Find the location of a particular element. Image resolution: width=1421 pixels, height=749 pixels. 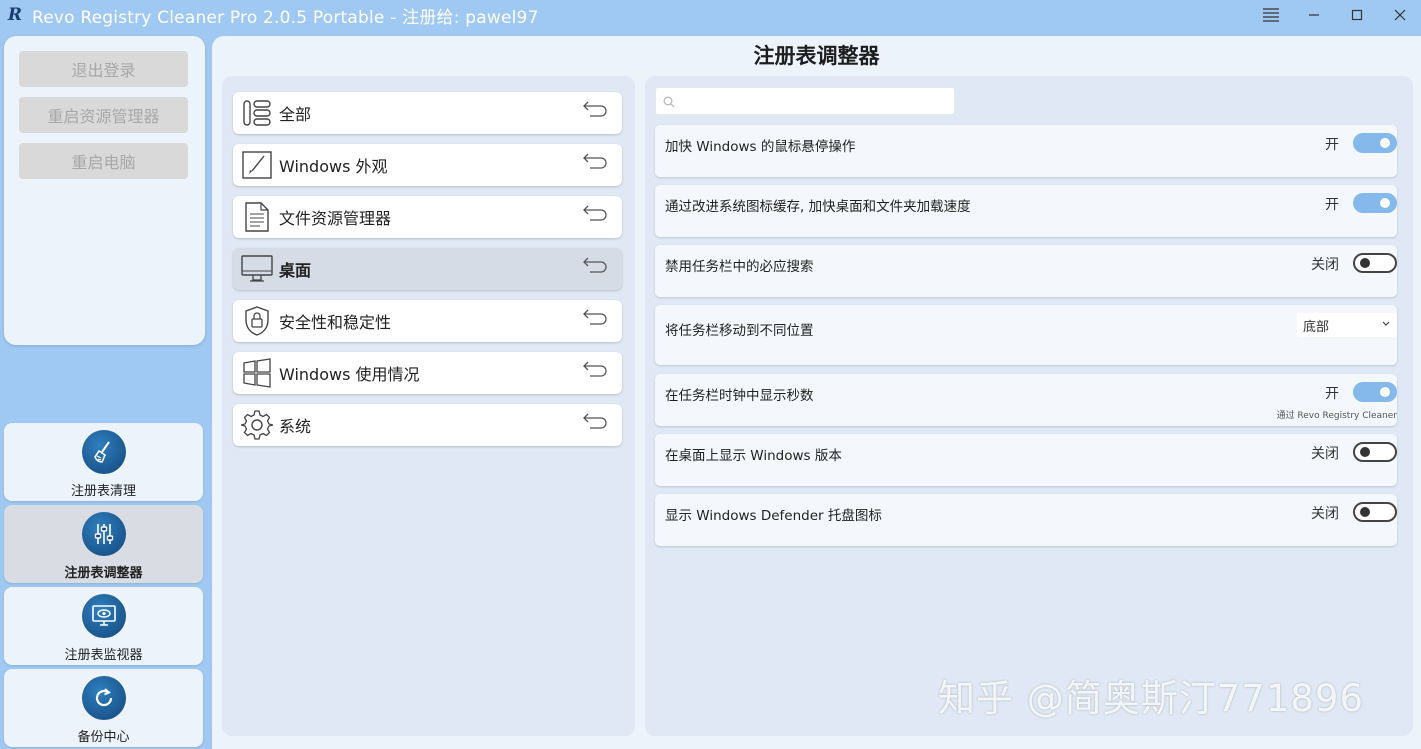

restore-icon is located at coordinates (103, 698).